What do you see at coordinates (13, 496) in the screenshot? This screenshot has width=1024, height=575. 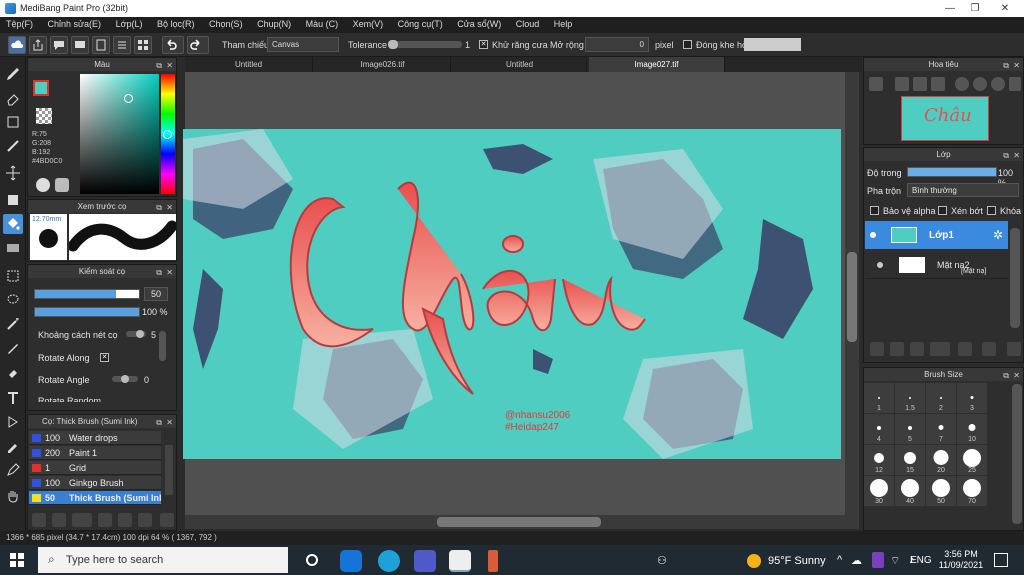 I see `hand-tool-icon` at bounding box center [13, 496].